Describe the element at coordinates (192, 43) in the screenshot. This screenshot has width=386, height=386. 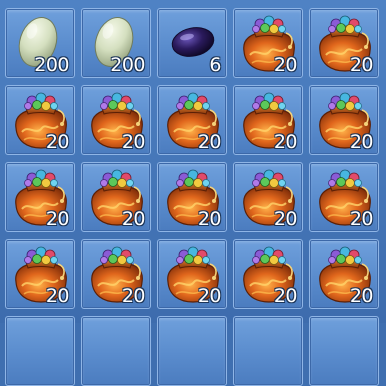
I see `inventory-slot: 6` at that location.